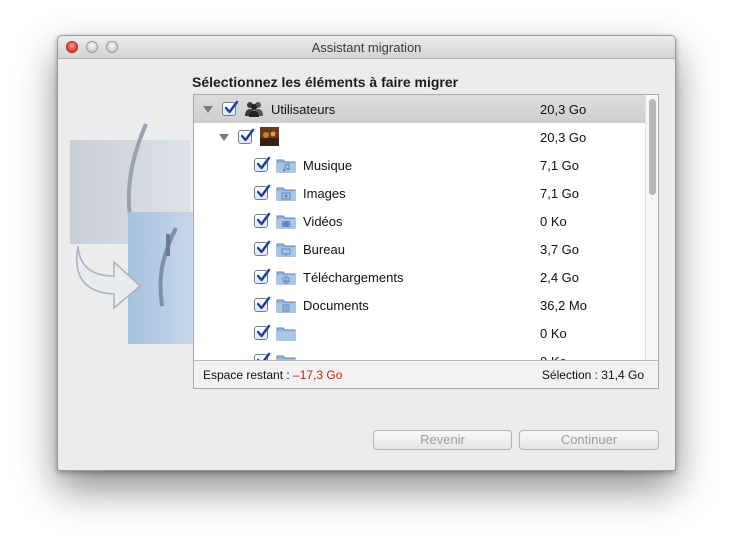  I want to click on remaining-space: Espace restant : –17,3 Go, so click(272, 375).